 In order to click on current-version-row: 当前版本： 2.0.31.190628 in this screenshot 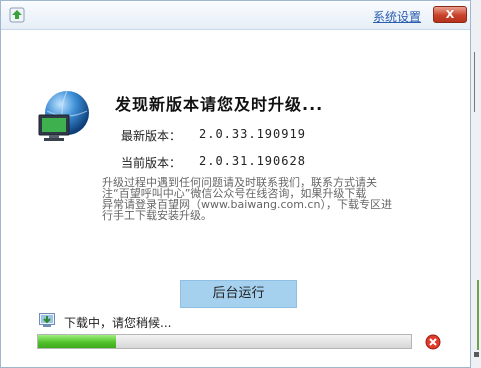, I will do `click(213, 162)`.